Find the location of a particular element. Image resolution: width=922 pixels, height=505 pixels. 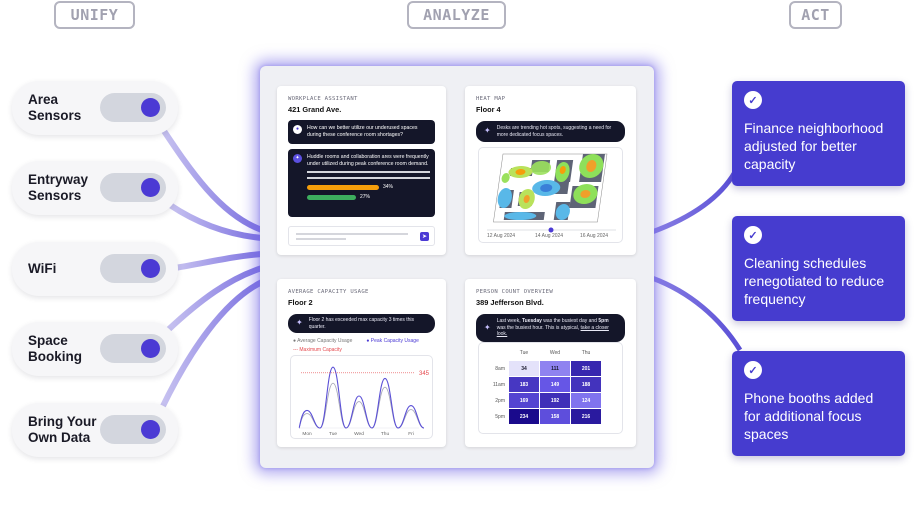

floor-plan-heatmap is located at coordinates (551, 193).